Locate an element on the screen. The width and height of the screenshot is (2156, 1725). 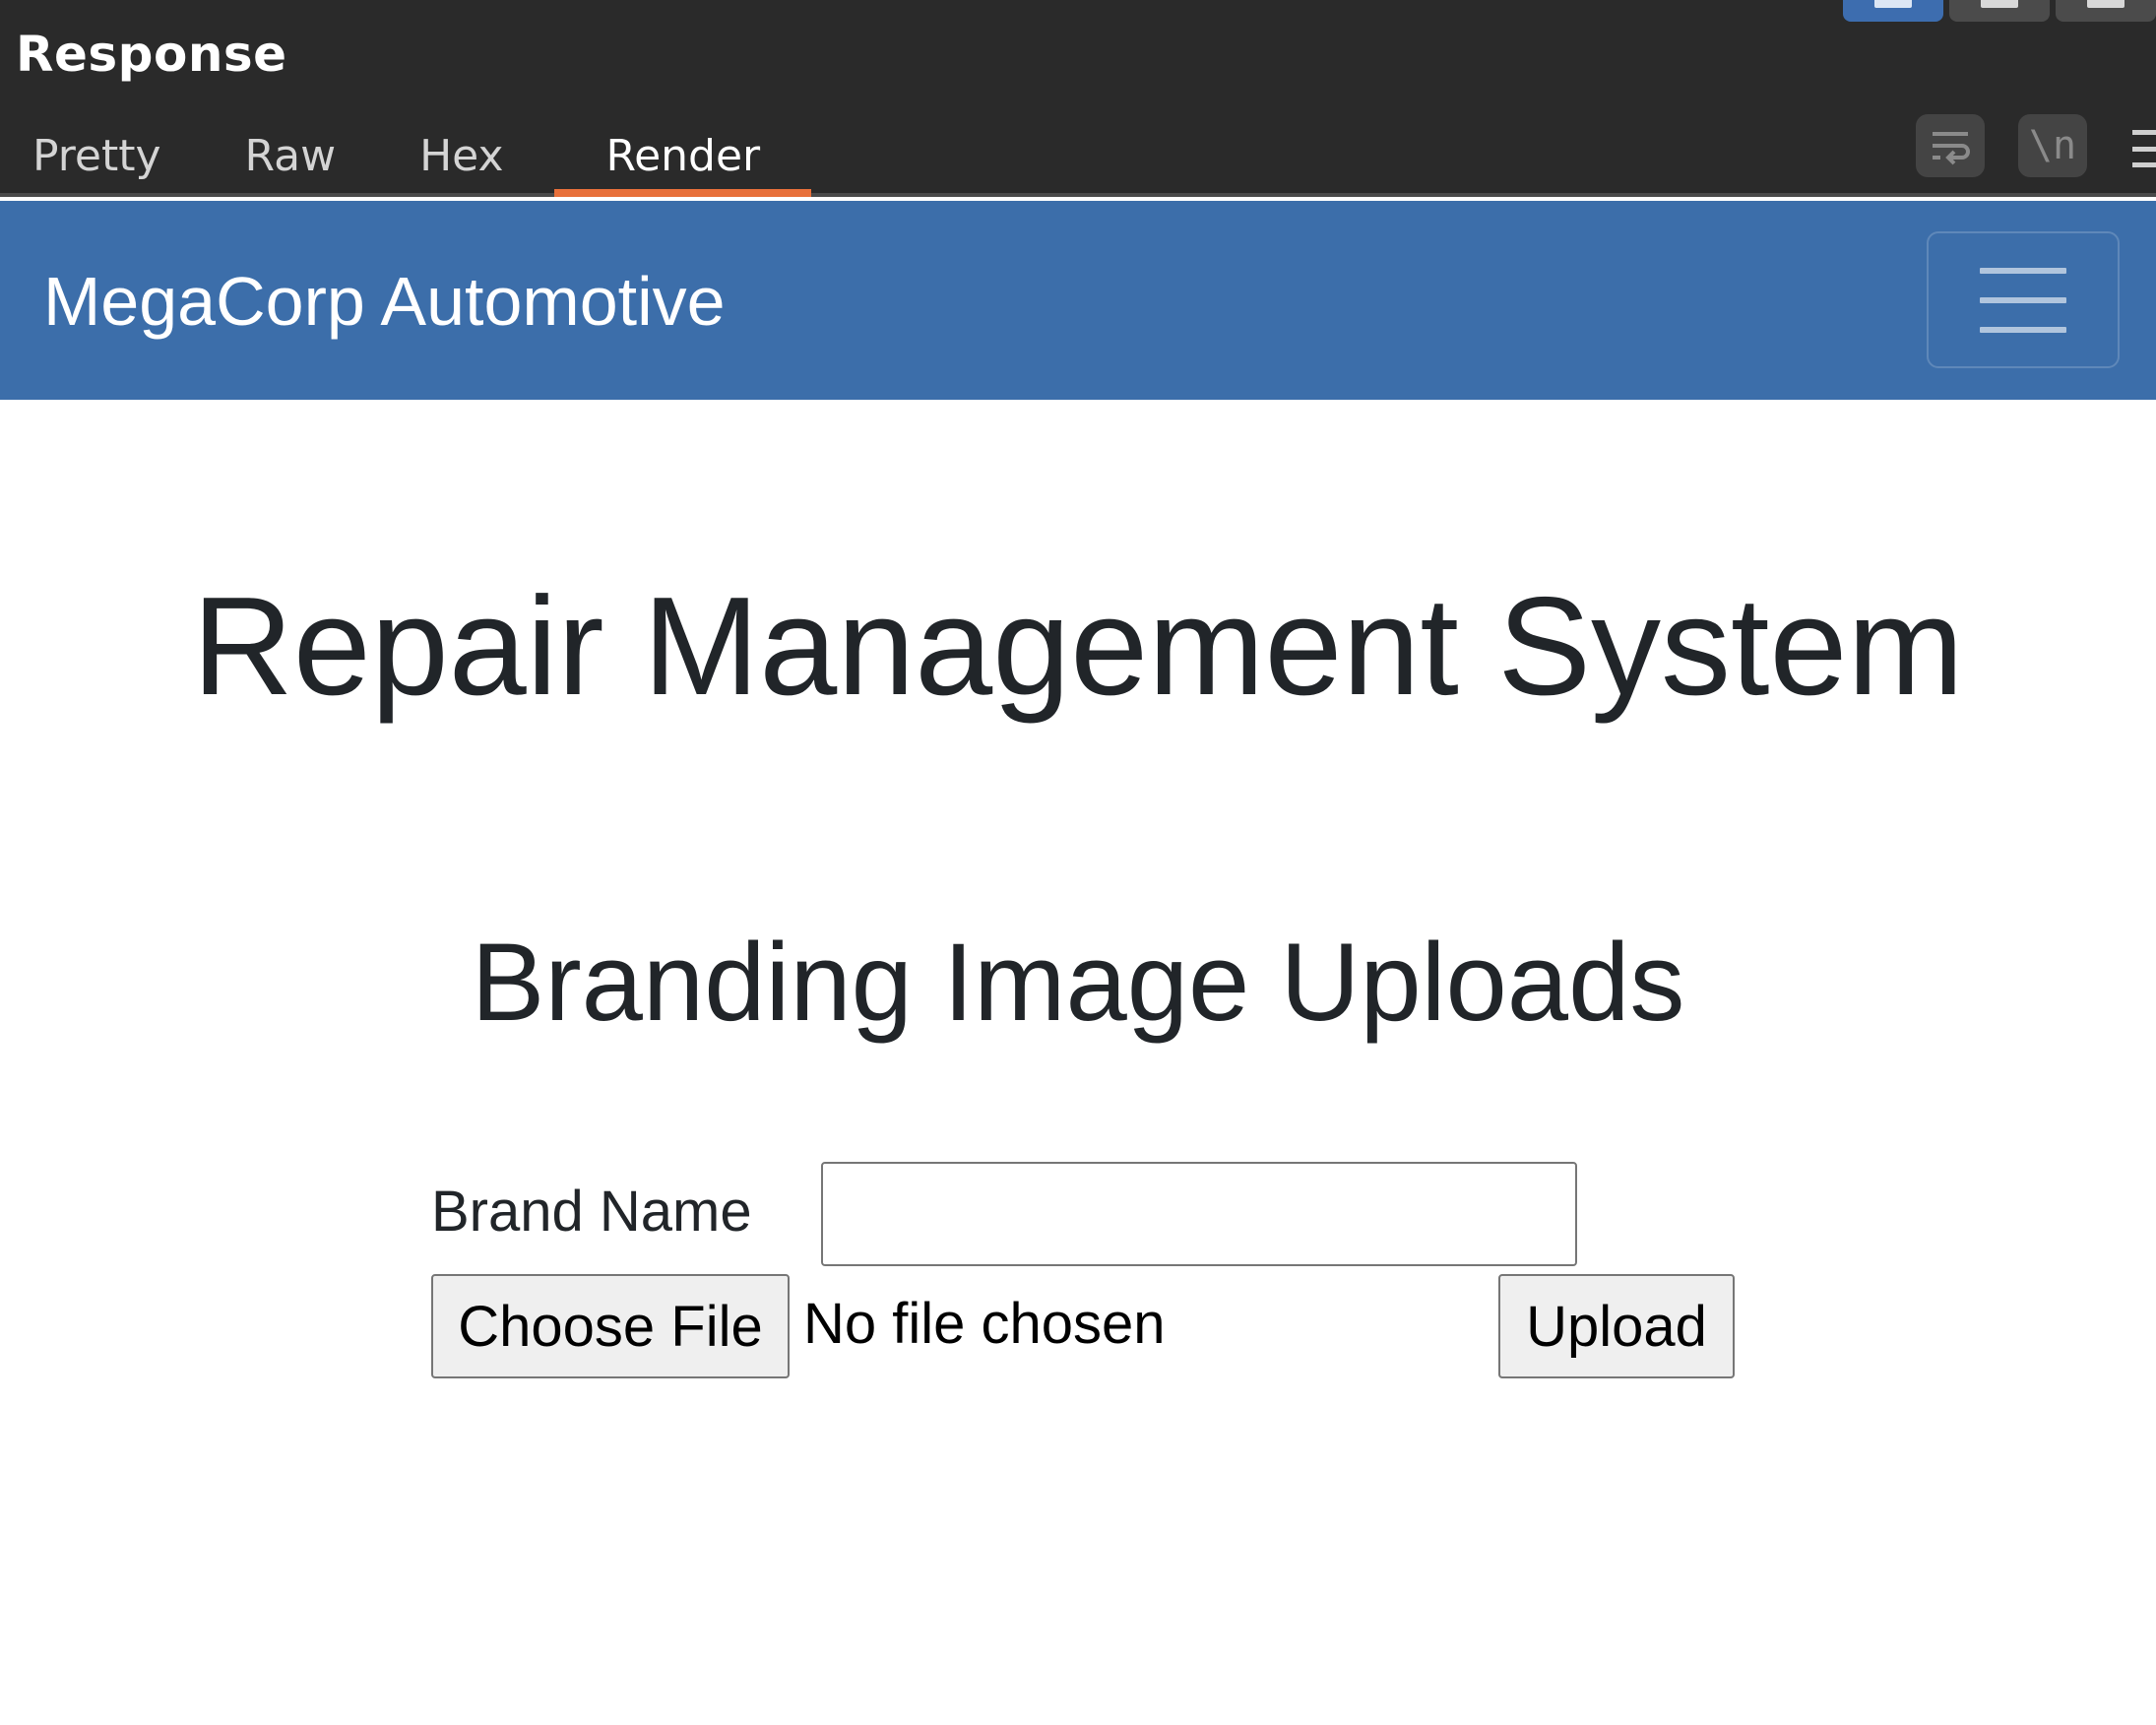
brand-name-label: Brand Name is located at coordinates (592, 1212).